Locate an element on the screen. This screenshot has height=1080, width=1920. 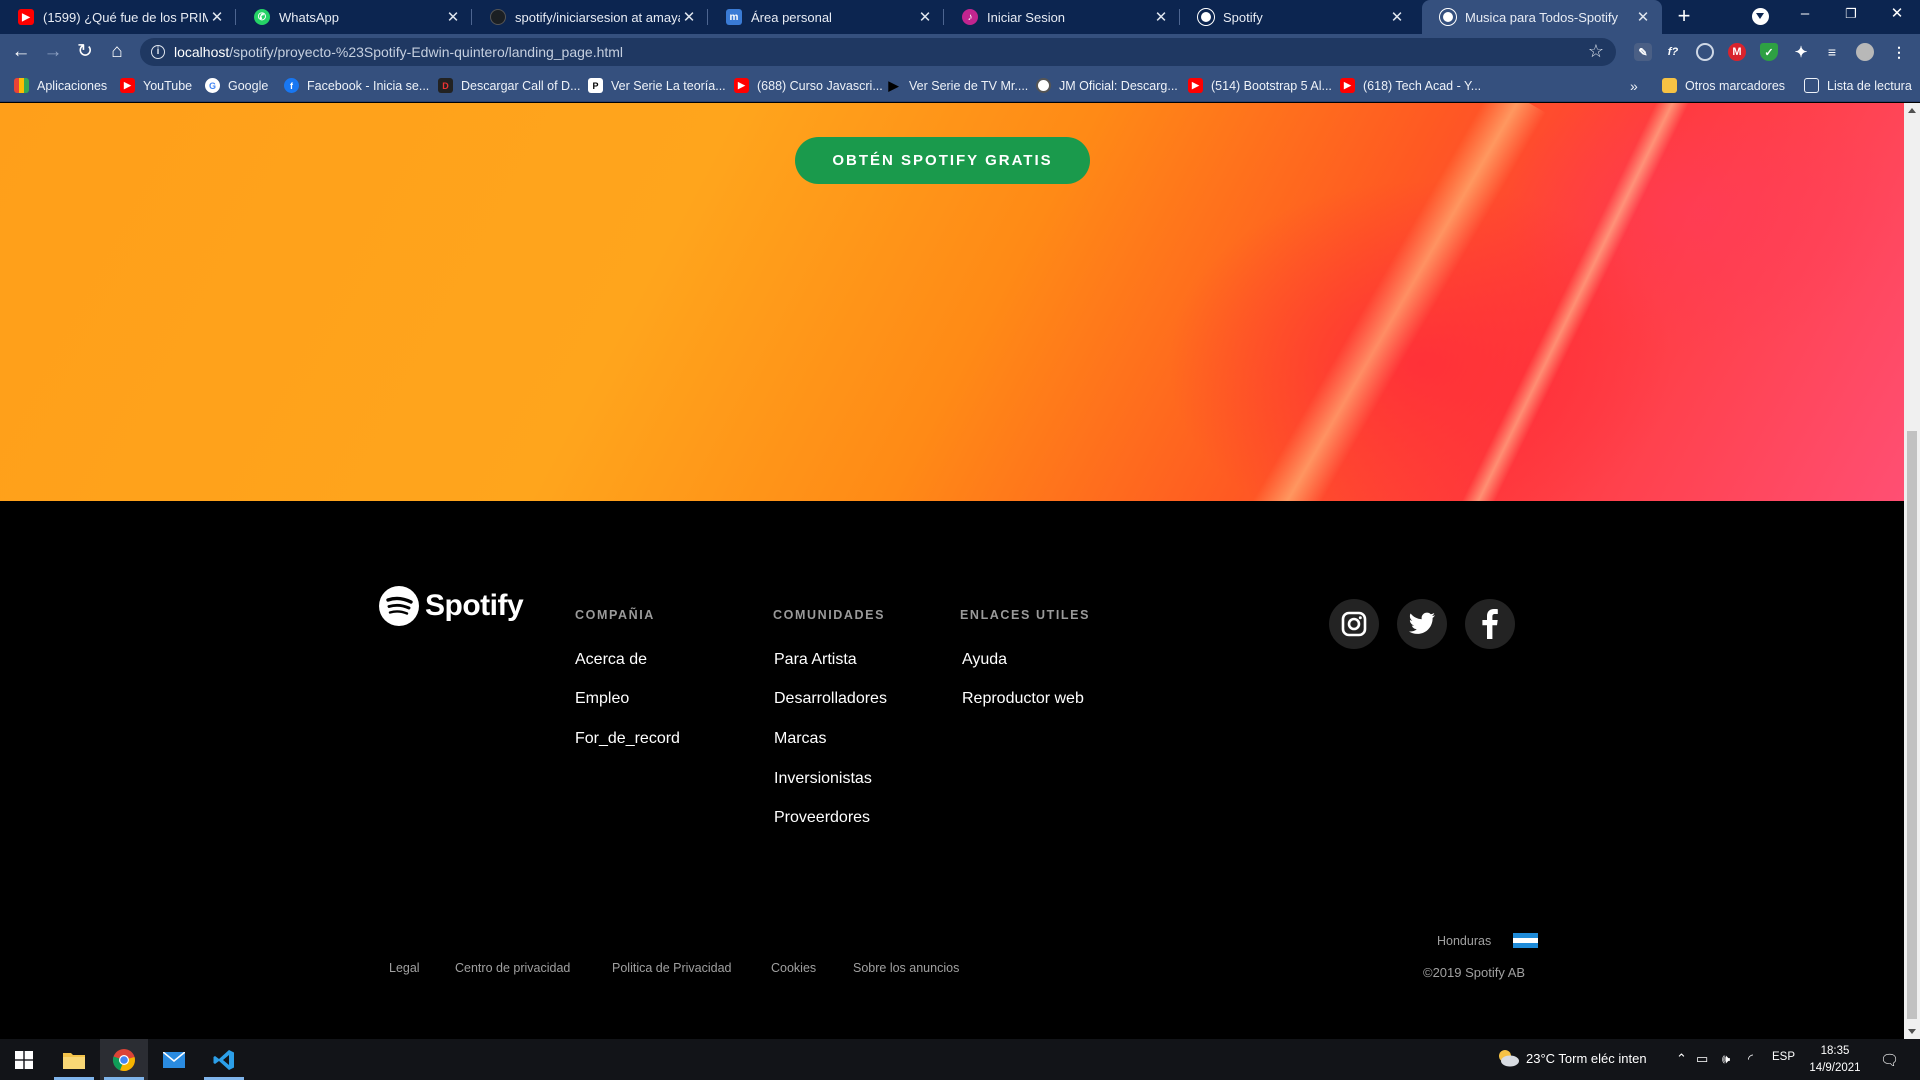
extensions-puzzle-icon: ✦ is located at coordinates (1801, 52).